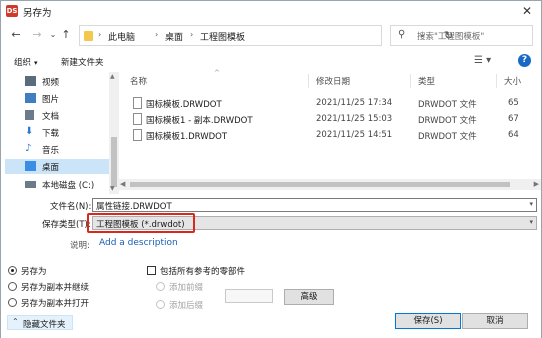 The width and height of the screenshot is (542, 338). Describe the element at coordinates (138, 81) in the screenshot. I see `column-header-name: 名称` at that location.